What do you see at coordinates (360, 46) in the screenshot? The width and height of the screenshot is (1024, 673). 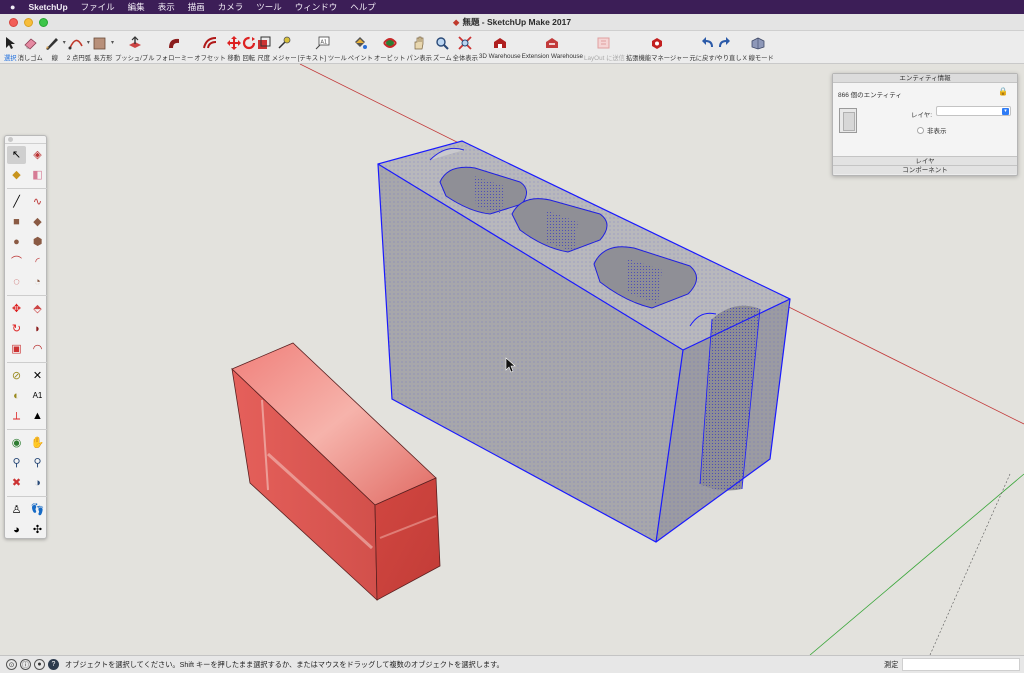 I see `tool-paint-button: ペイント` at bounding box center [360, 46].